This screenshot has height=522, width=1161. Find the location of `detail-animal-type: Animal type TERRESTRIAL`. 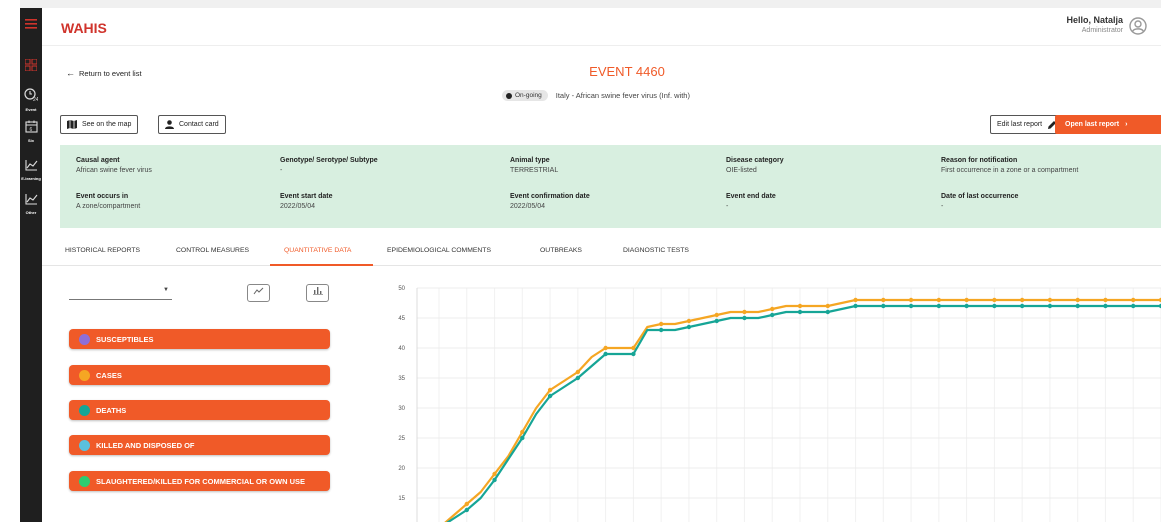

detail-animal-type: Animal type TERRESTRIAL is located at coordinates (534, 165).